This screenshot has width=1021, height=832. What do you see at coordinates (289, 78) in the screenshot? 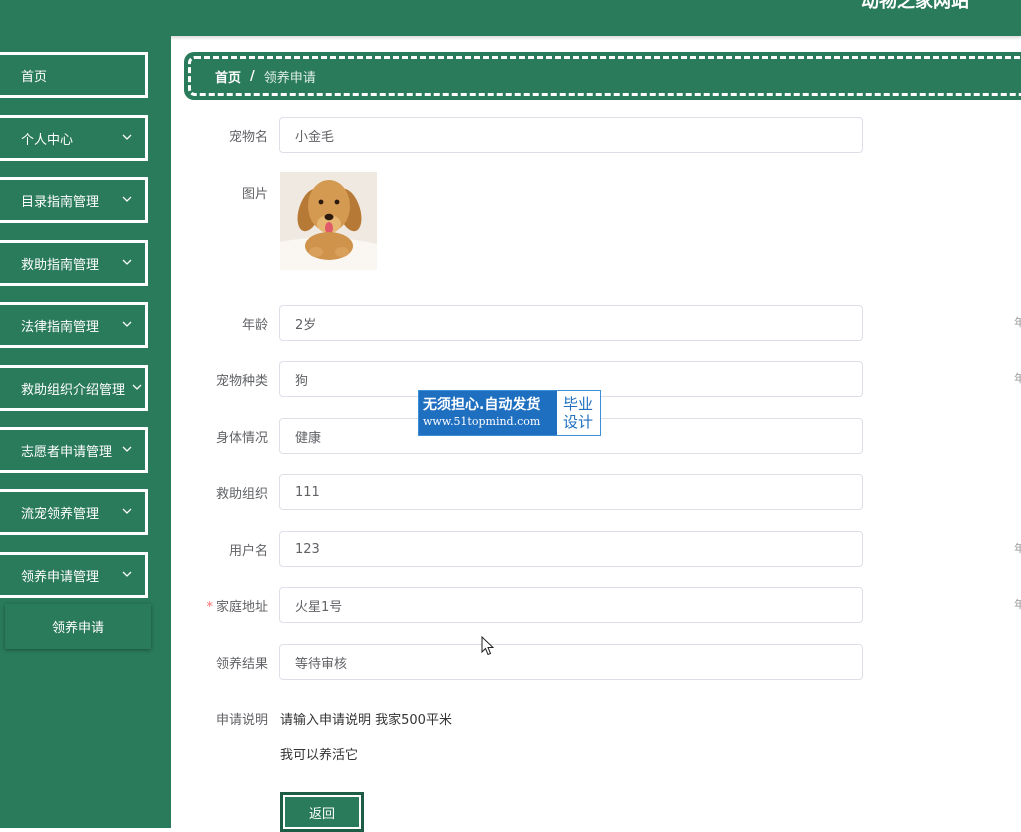
I see `breadcrumb-current: 领养申请` at bounding box center [289, 78].